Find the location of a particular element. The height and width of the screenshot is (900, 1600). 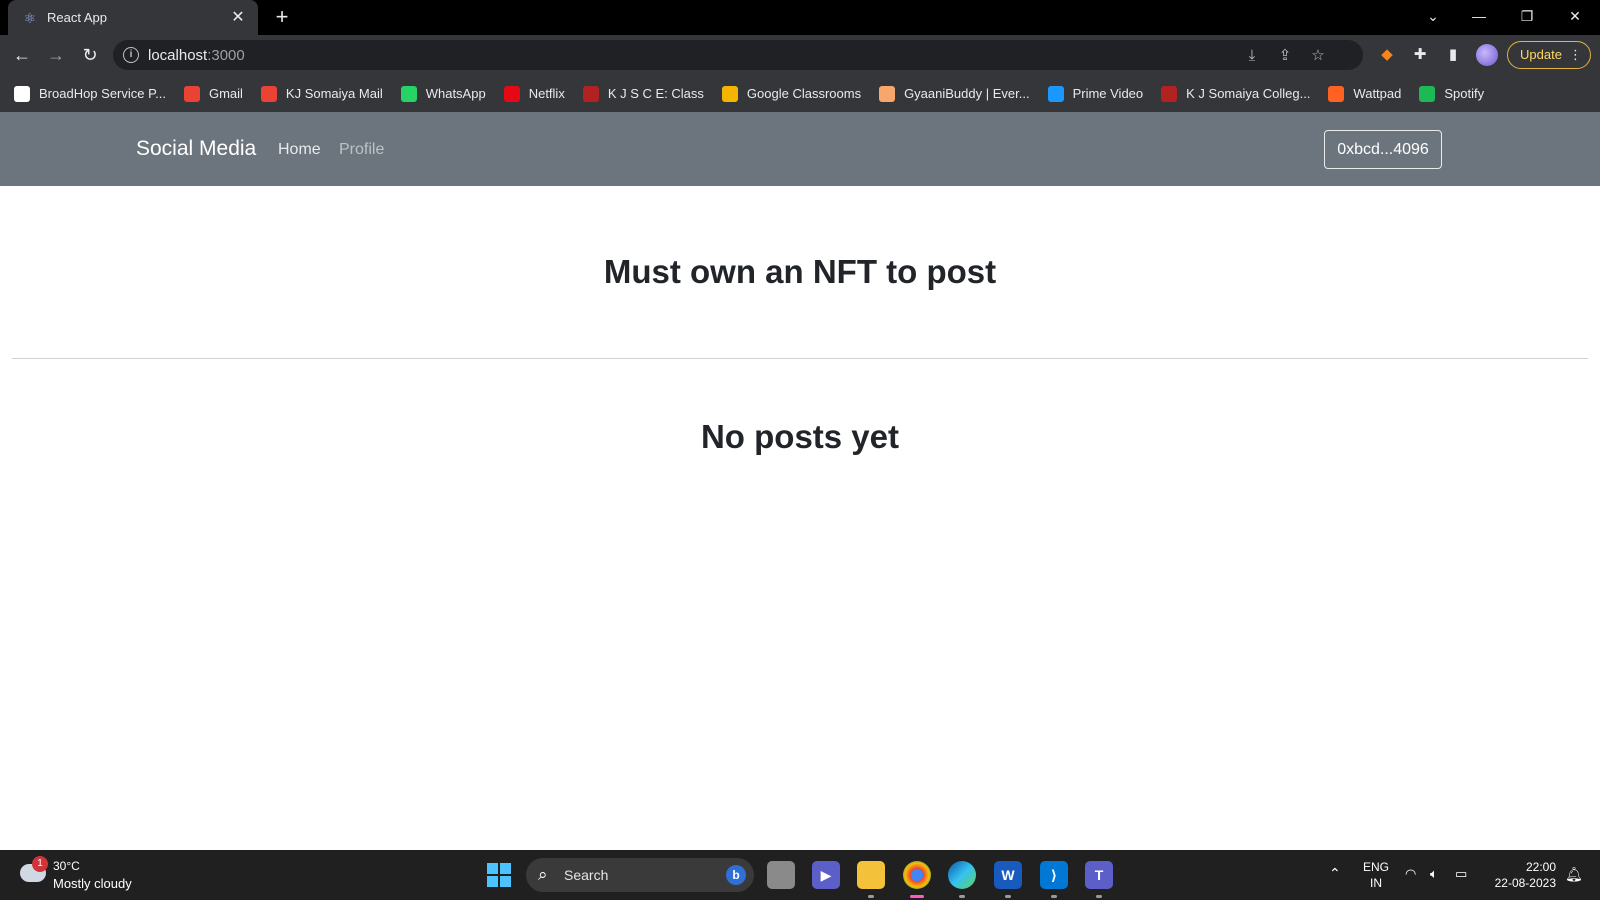

taskbar-search: ⌕ Search b is located at coordinates (640, 875).